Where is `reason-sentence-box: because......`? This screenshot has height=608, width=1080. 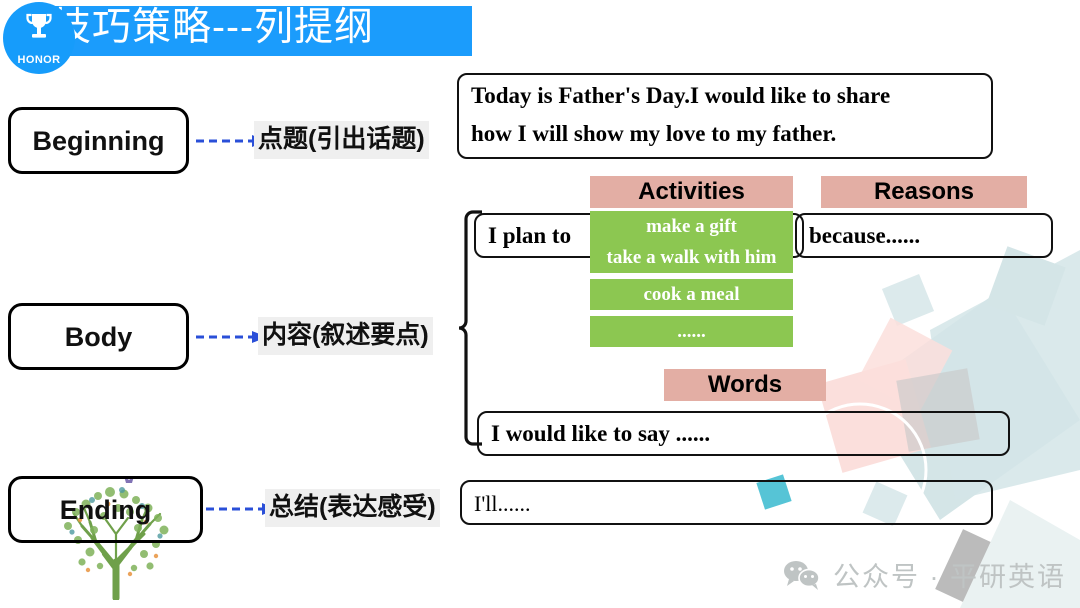 reason-sentence-box: because...... is located at coordinates (924, 235).